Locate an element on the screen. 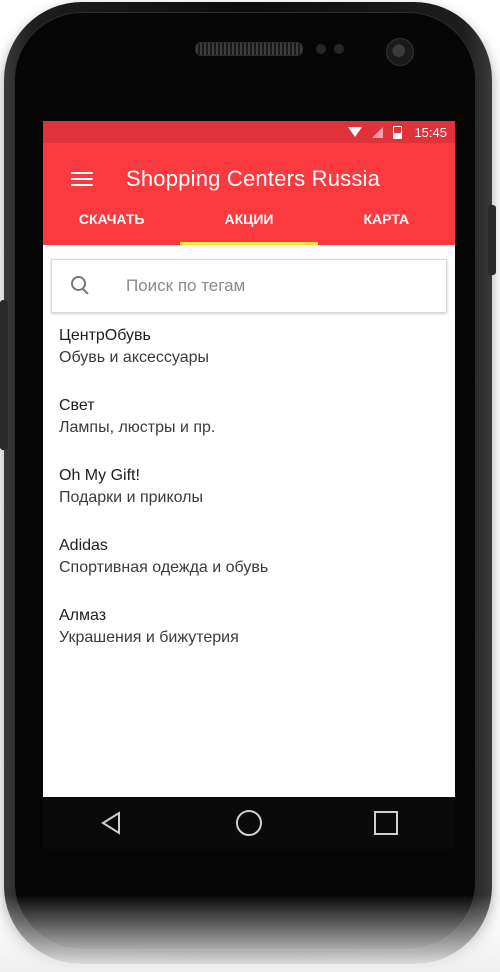 Image resolution: width=500 pixels, height=972 pixels. list-item: Oh My Gift! Подарки и приколы is located at coordinates (253, 500).